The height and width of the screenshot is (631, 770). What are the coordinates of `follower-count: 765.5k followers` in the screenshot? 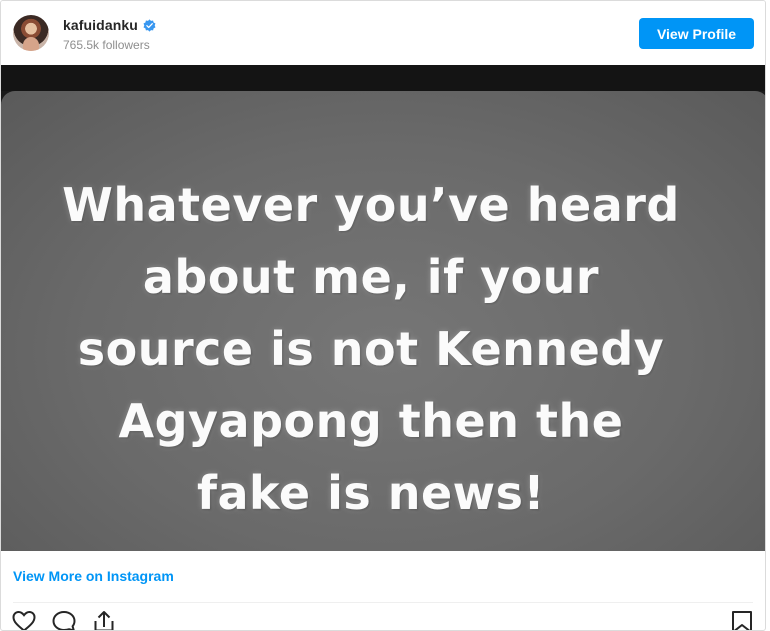 It's located at (106, 45).